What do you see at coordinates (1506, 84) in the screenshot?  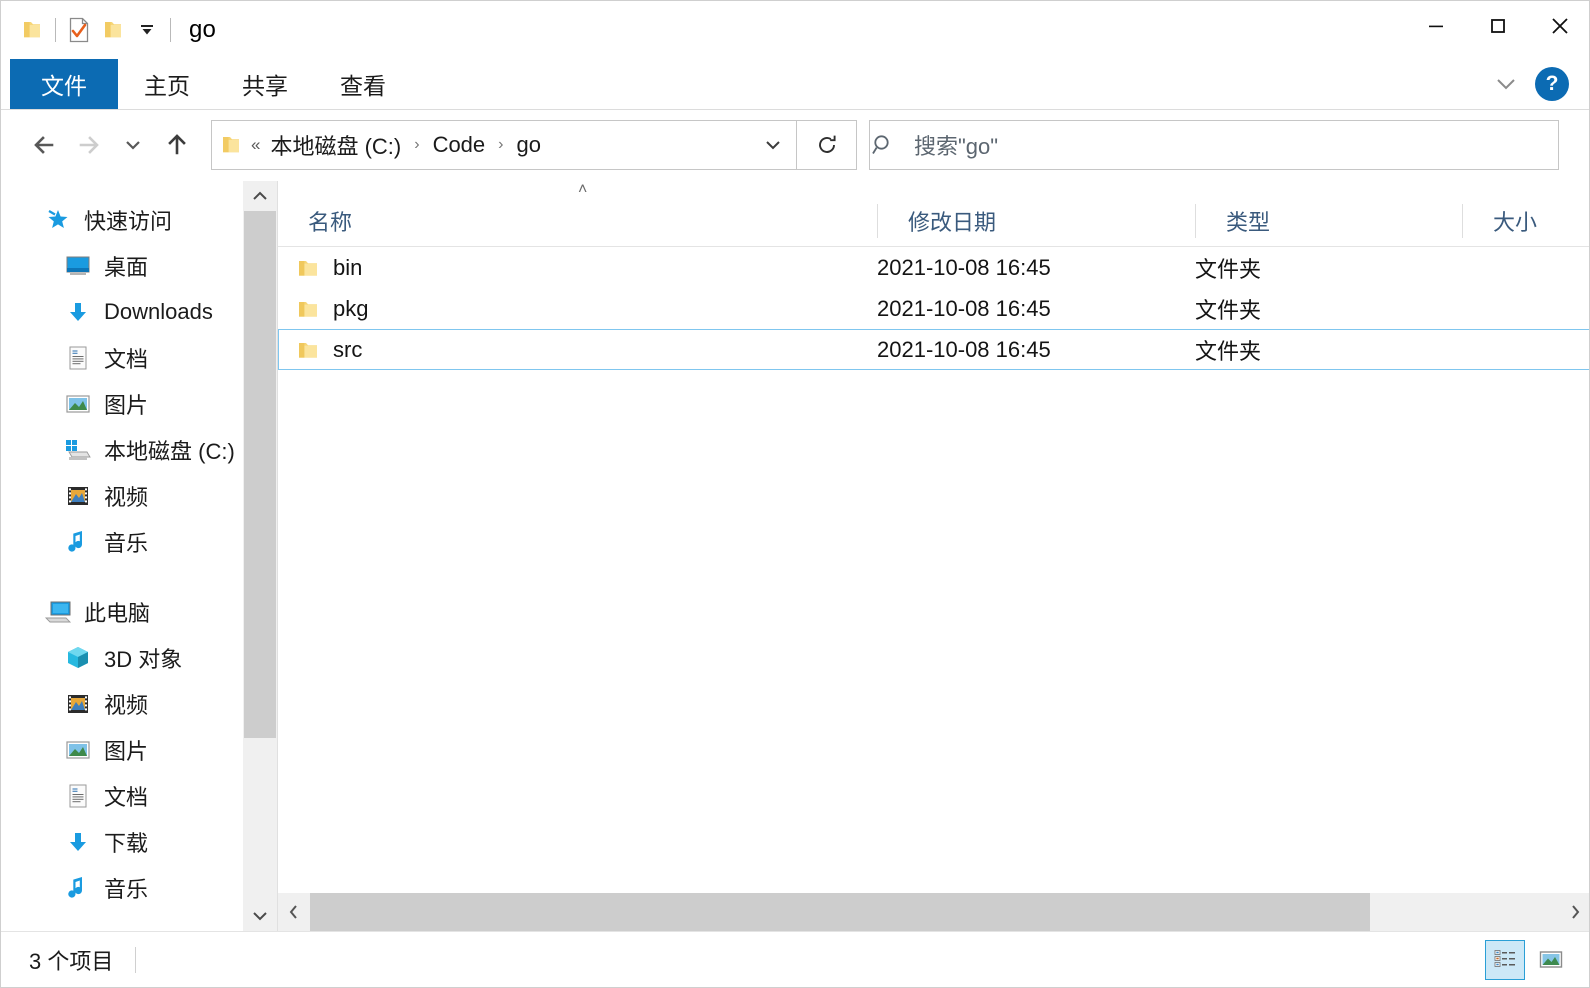 I see `expand-ribbon-chevron-down-icon` at bounding box center [1506, 84].